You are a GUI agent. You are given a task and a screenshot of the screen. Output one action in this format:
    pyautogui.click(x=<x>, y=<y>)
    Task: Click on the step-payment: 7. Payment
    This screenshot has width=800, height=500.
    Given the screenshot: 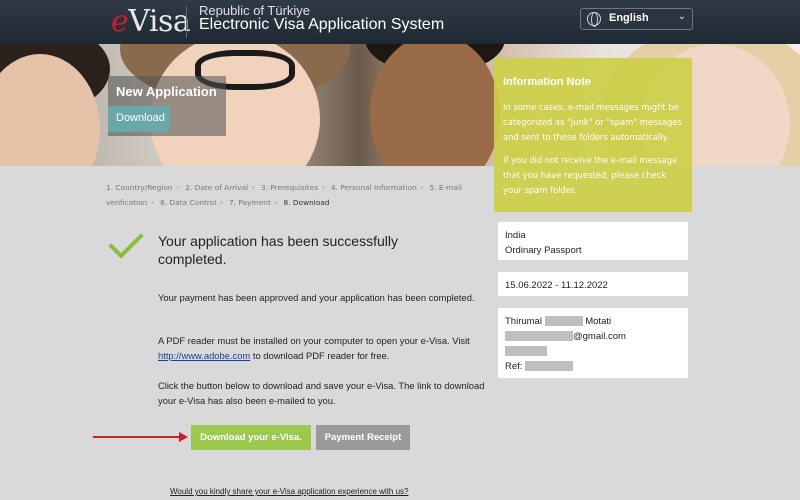 What is the action you would take?
    pyautogui.click(x=249, y=202)
    